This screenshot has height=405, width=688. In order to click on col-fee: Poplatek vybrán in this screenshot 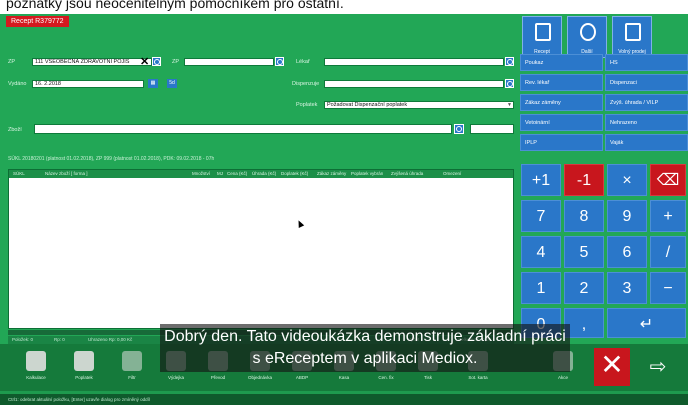, I will do `click(367, 173)`.